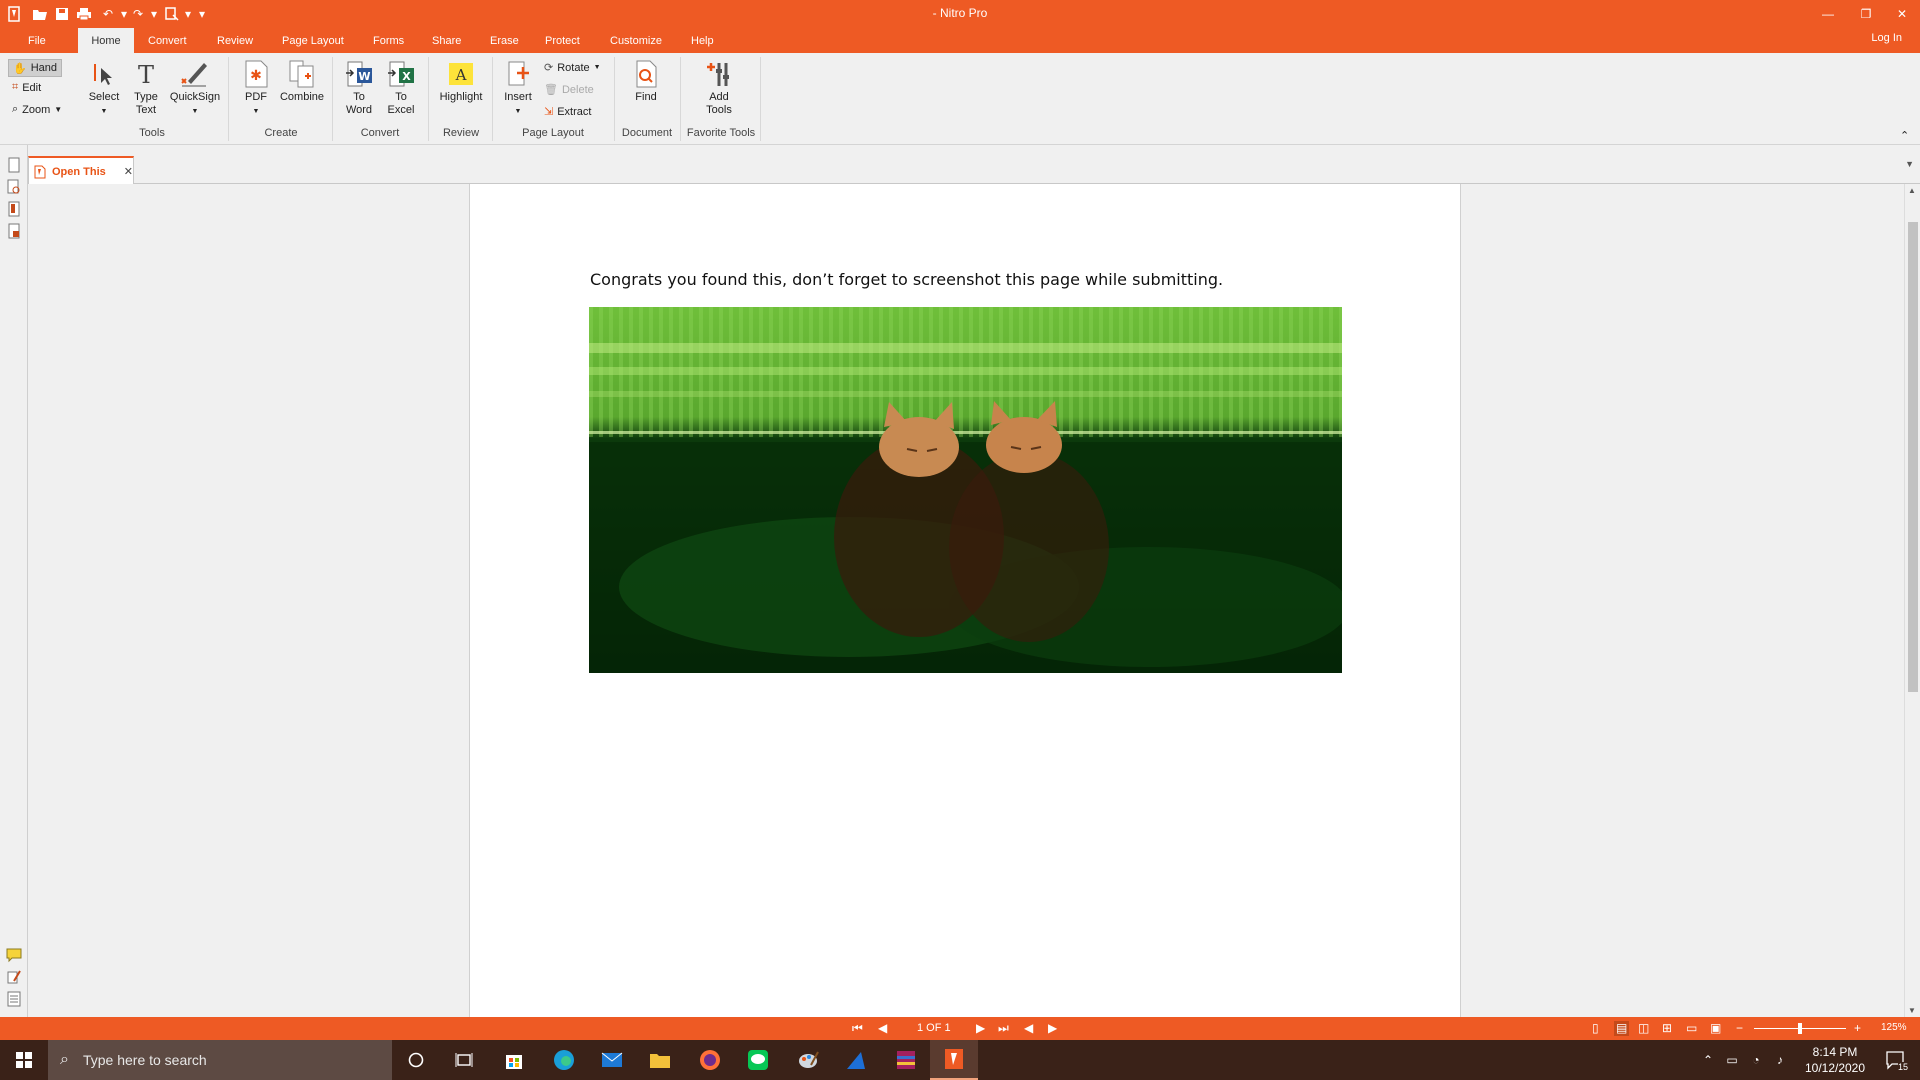  What do you see at coordinates (1052, 1028) in the screenshot?
I see `forward-view-icon: ▶` at bounding box center [1052, 1028].